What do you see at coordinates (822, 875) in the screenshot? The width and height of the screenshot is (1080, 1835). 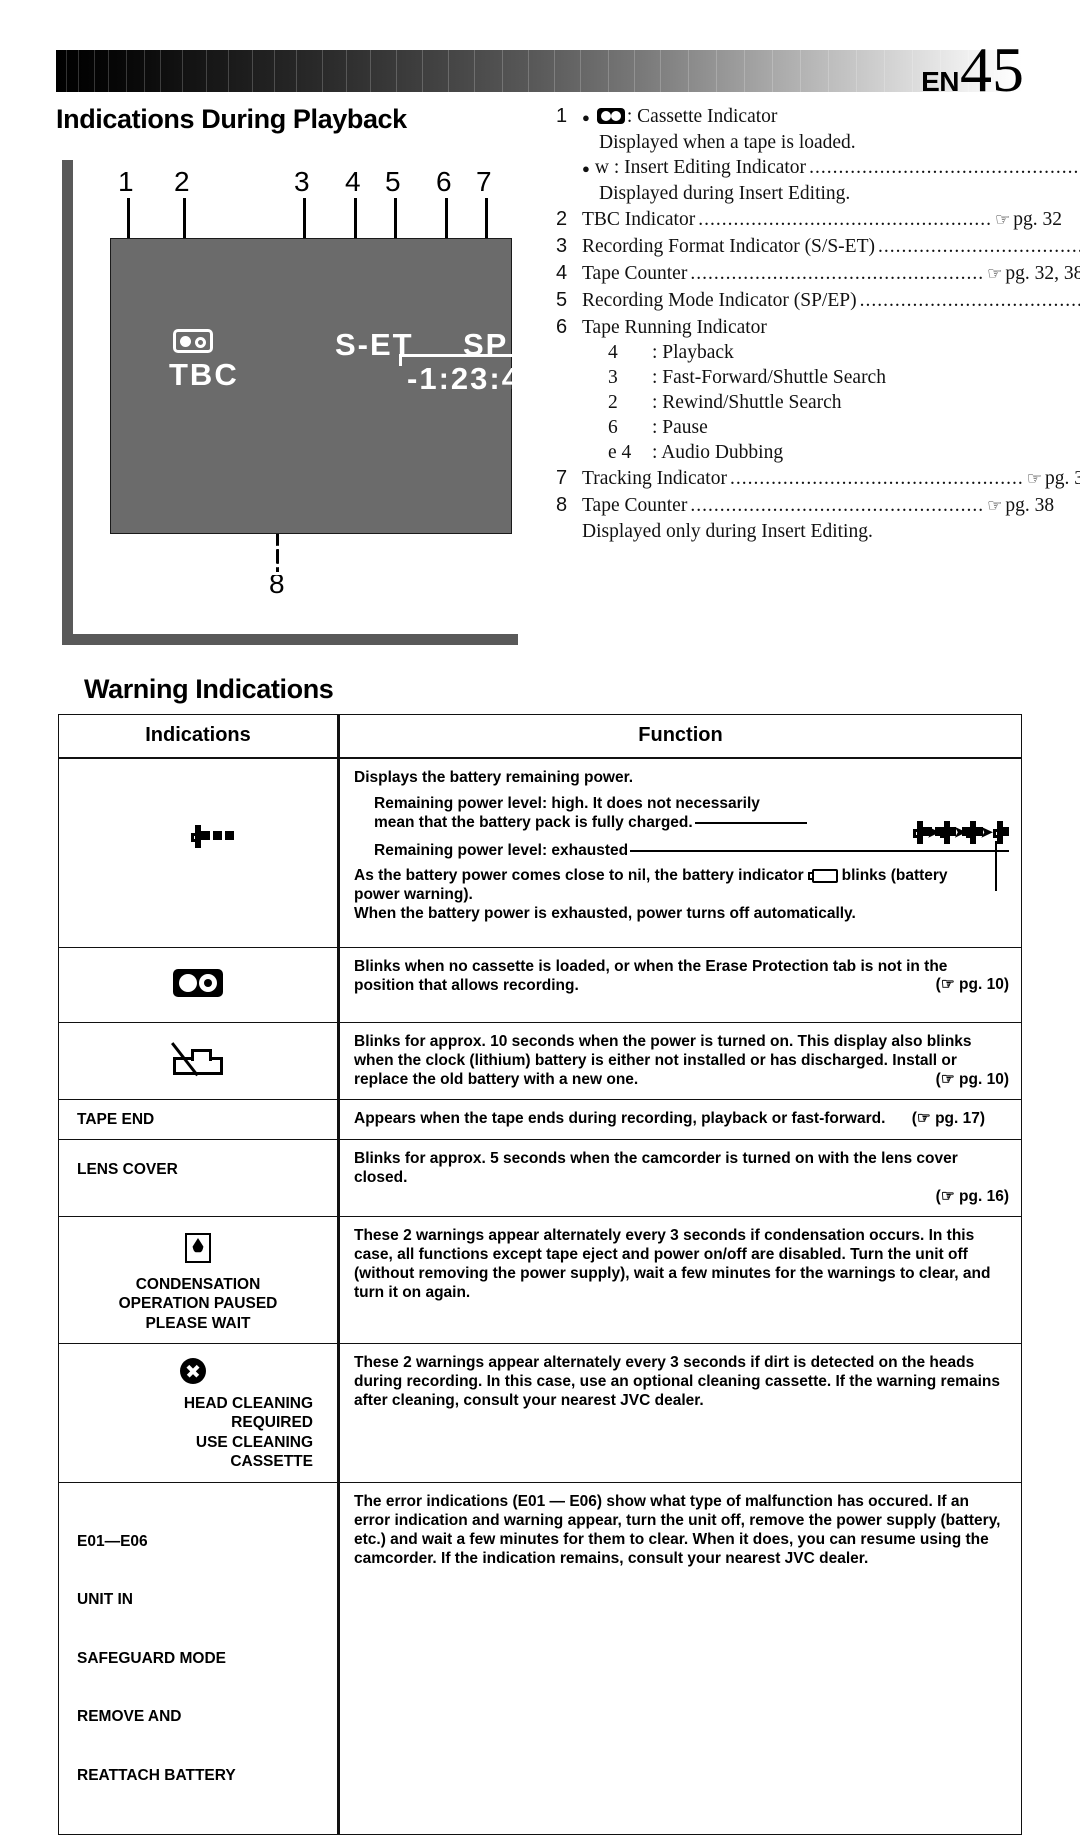 I see `battery-empty-icon` at bounding box center [822, 875].